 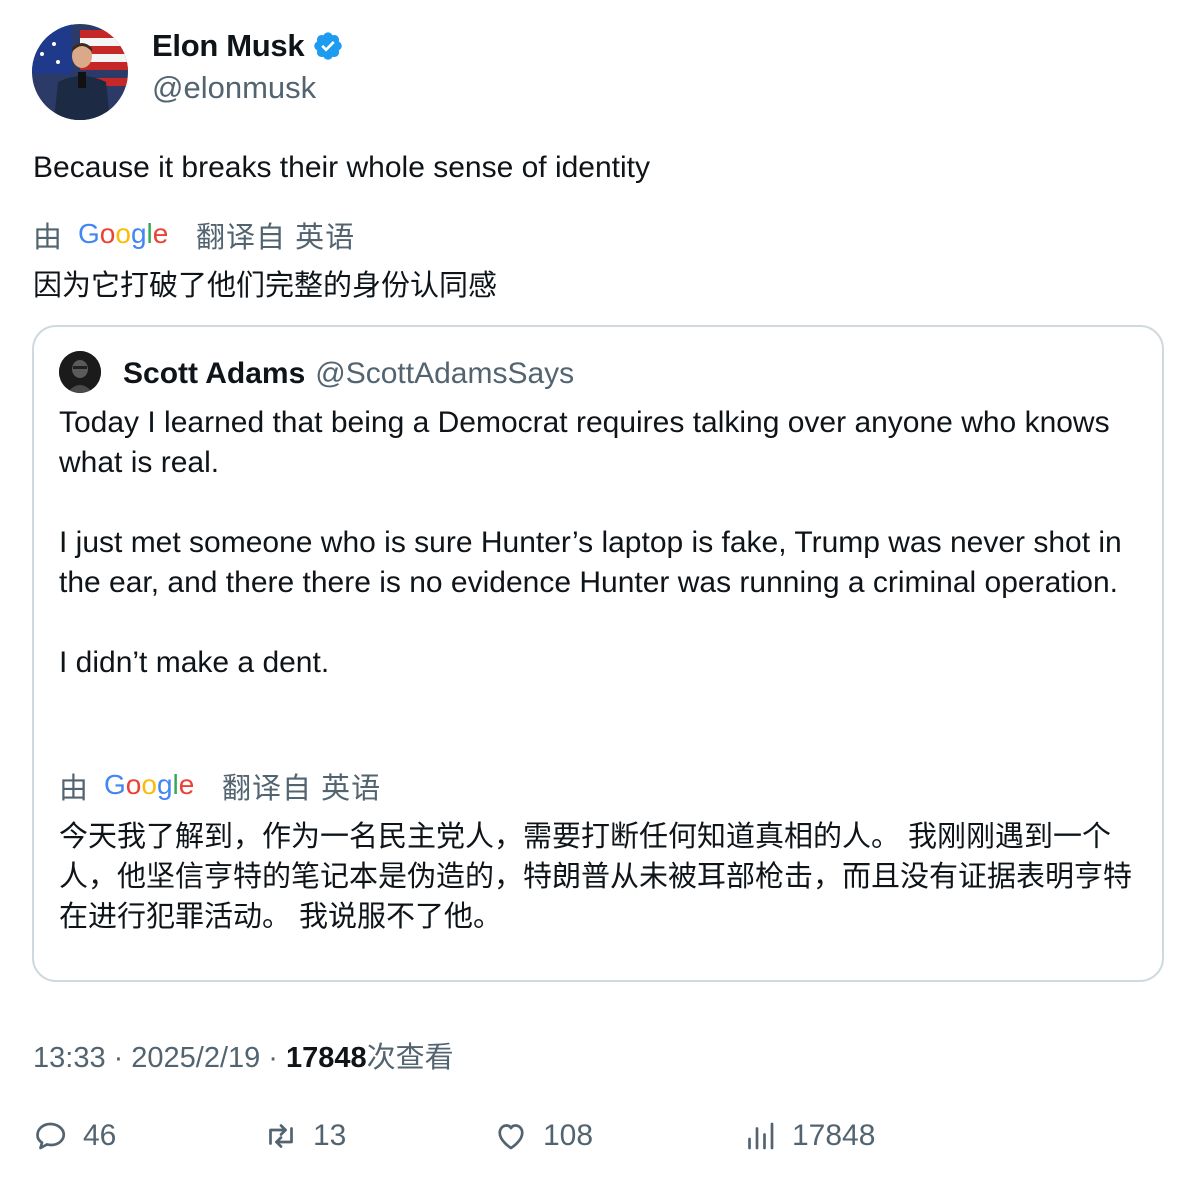 What do you see at coordinates (220, 786) in the screenshot?
I see `quoted-translation-attribution: 由 Google 翻译自 英语` at bounding box center [220, 786].